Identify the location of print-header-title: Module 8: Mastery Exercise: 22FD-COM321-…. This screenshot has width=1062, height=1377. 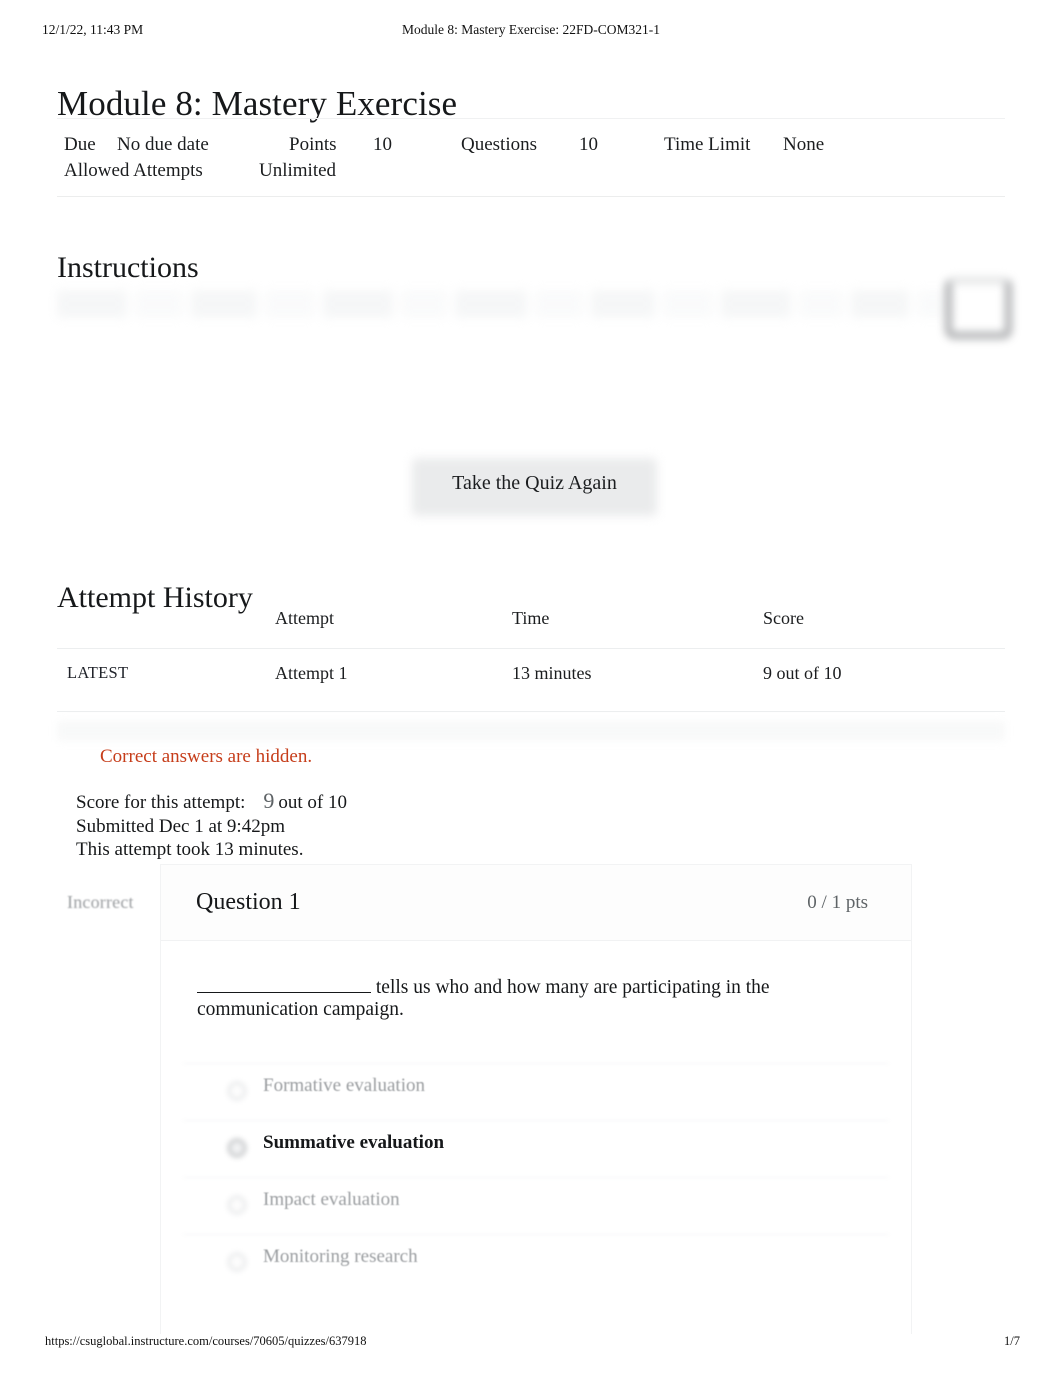
(531, 29).